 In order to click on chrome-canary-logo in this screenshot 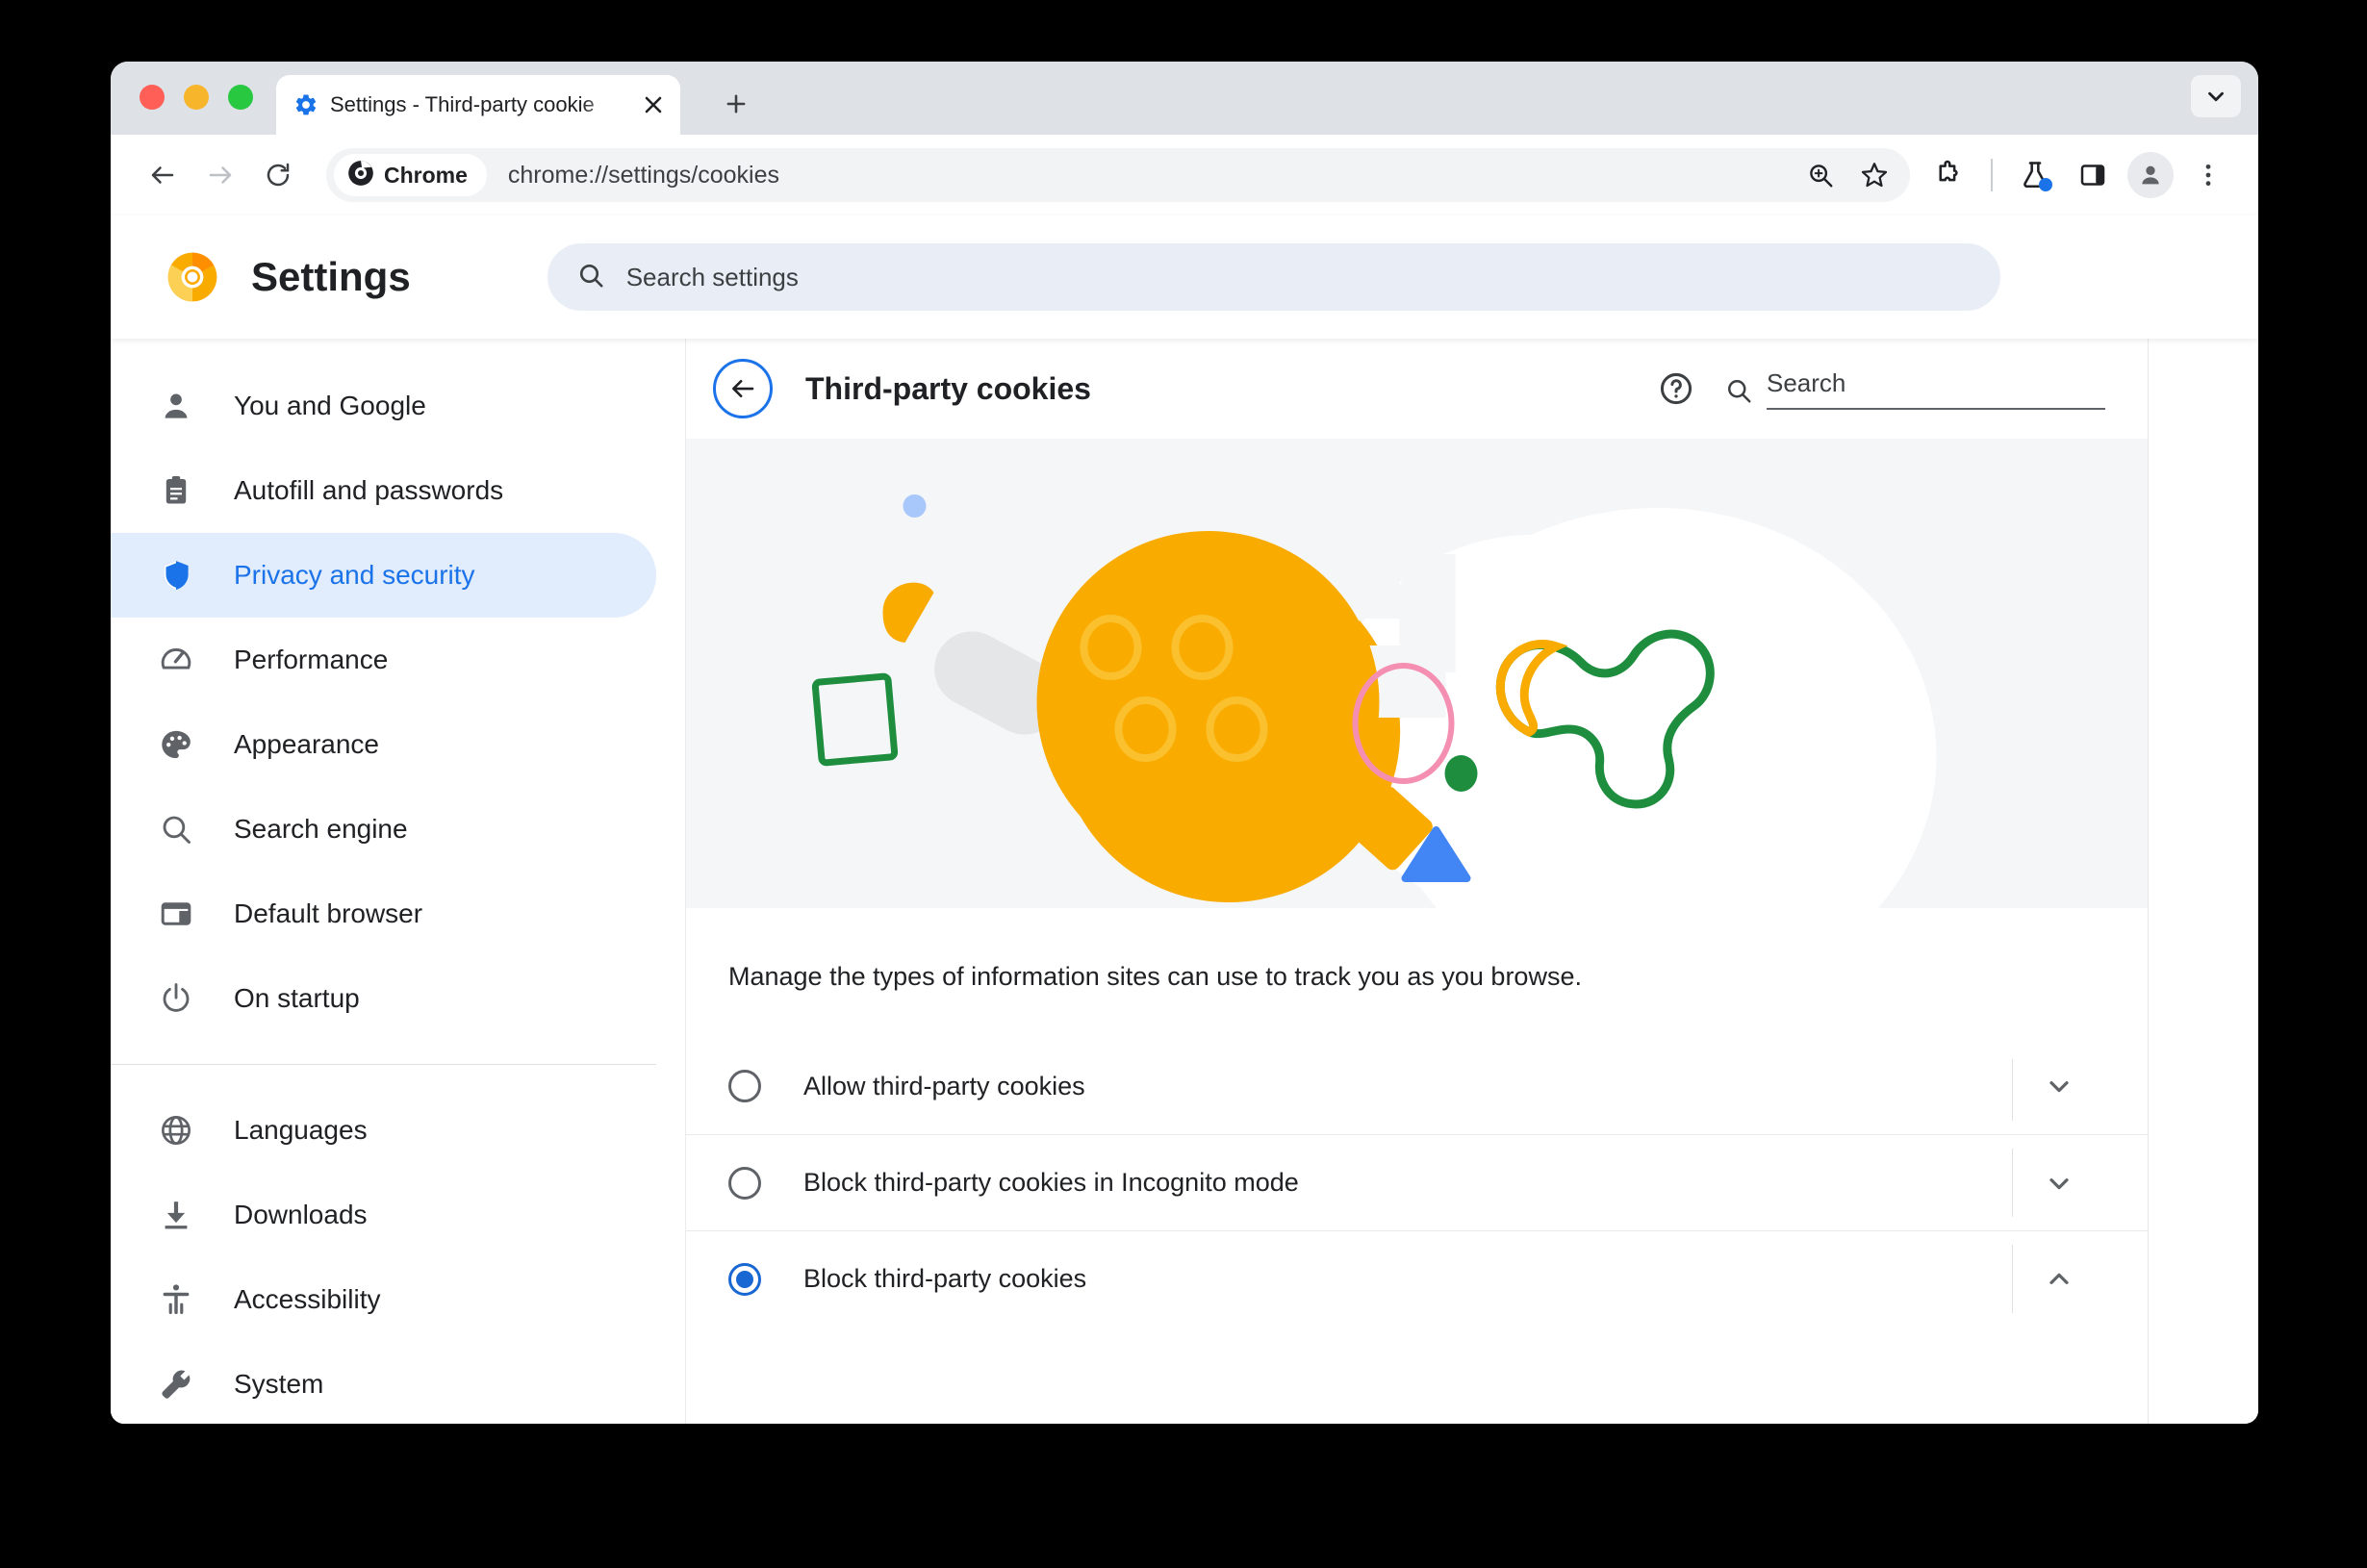, I will do `click(192, 277)`.